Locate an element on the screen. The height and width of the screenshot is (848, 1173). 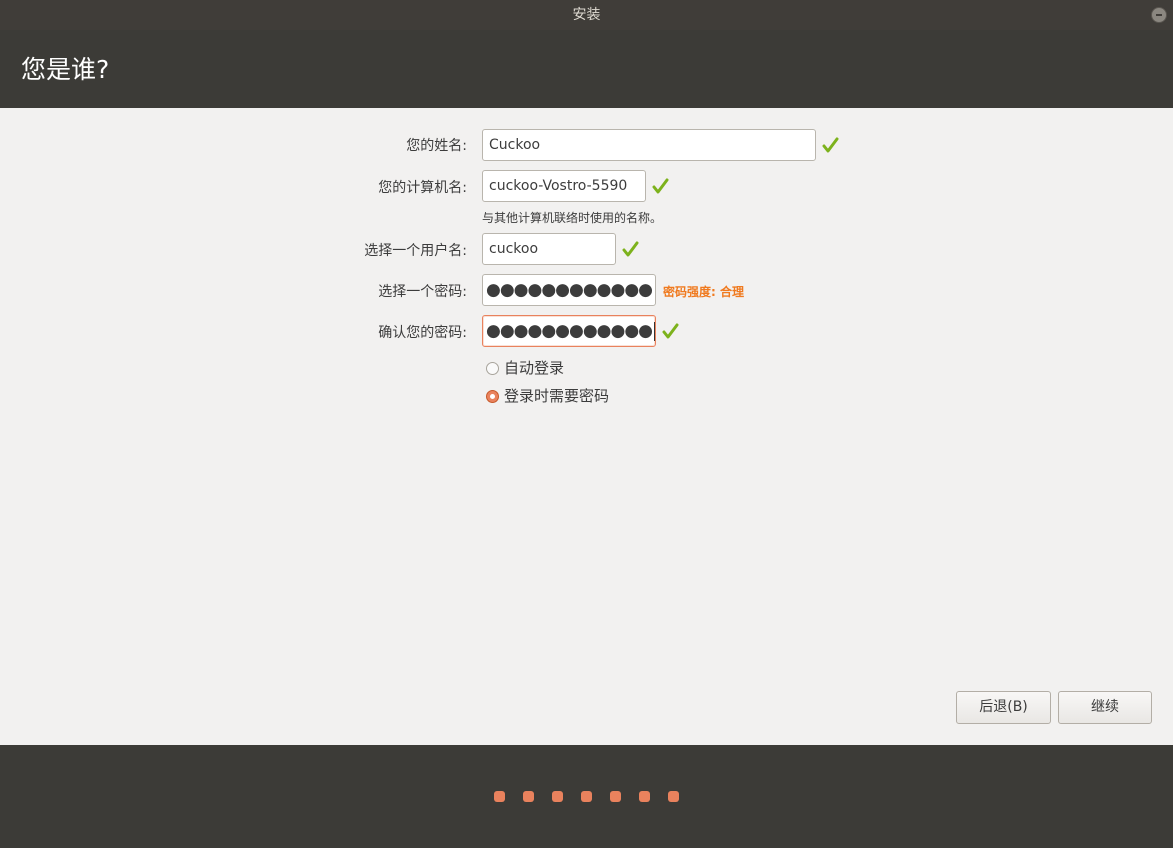
username-field: cuckoo is located at coordinates (549, 249).